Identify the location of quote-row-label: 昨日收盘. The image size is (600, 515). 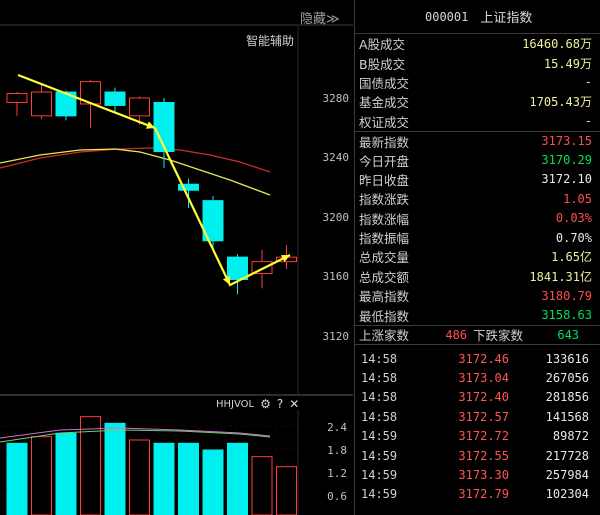
(384, 180).